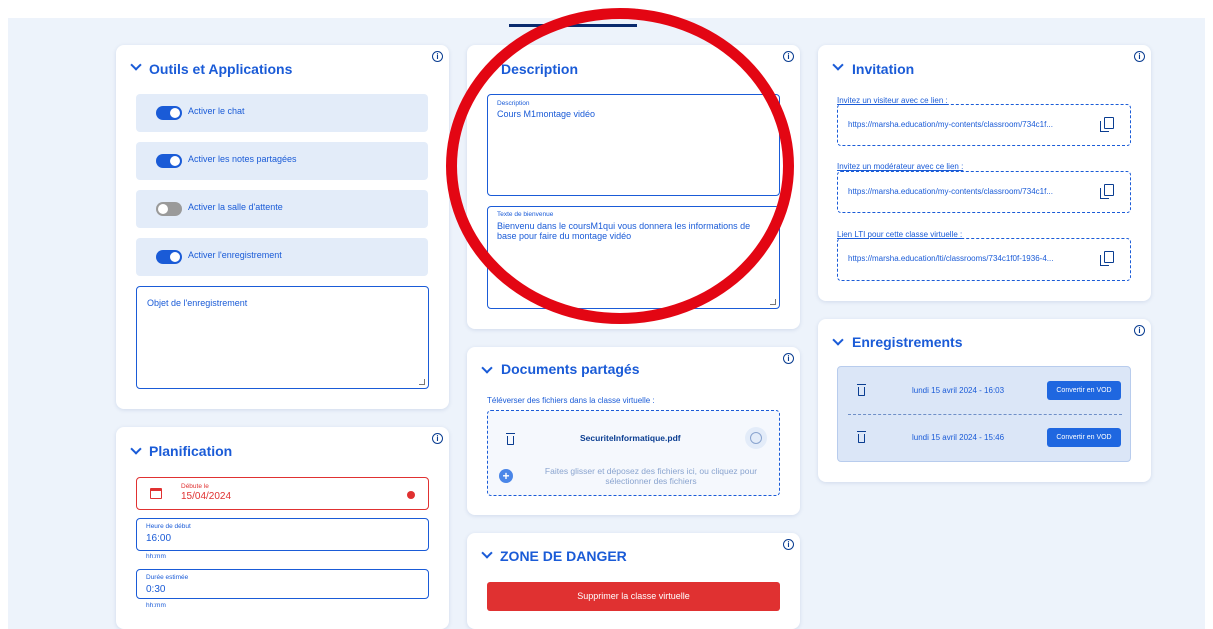 This screenshot has width=1213, height=629. What do you see at coordinates (156, 589) in the screenshot?
I see `duration-value: 0:30` at bounding box center [156, 589].